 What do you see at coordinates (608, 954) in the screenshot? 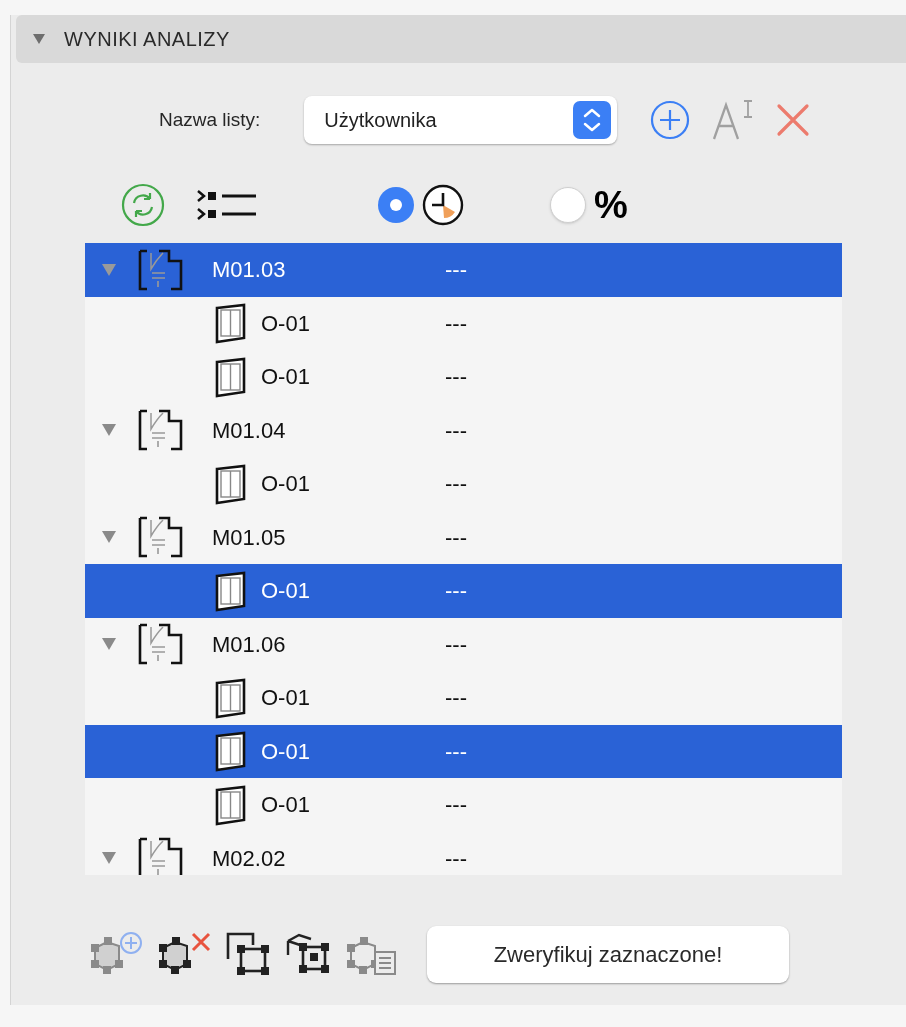
I see `verify-button: Zweryfikuj zaznaczone!` at bounding box center [608, 954].